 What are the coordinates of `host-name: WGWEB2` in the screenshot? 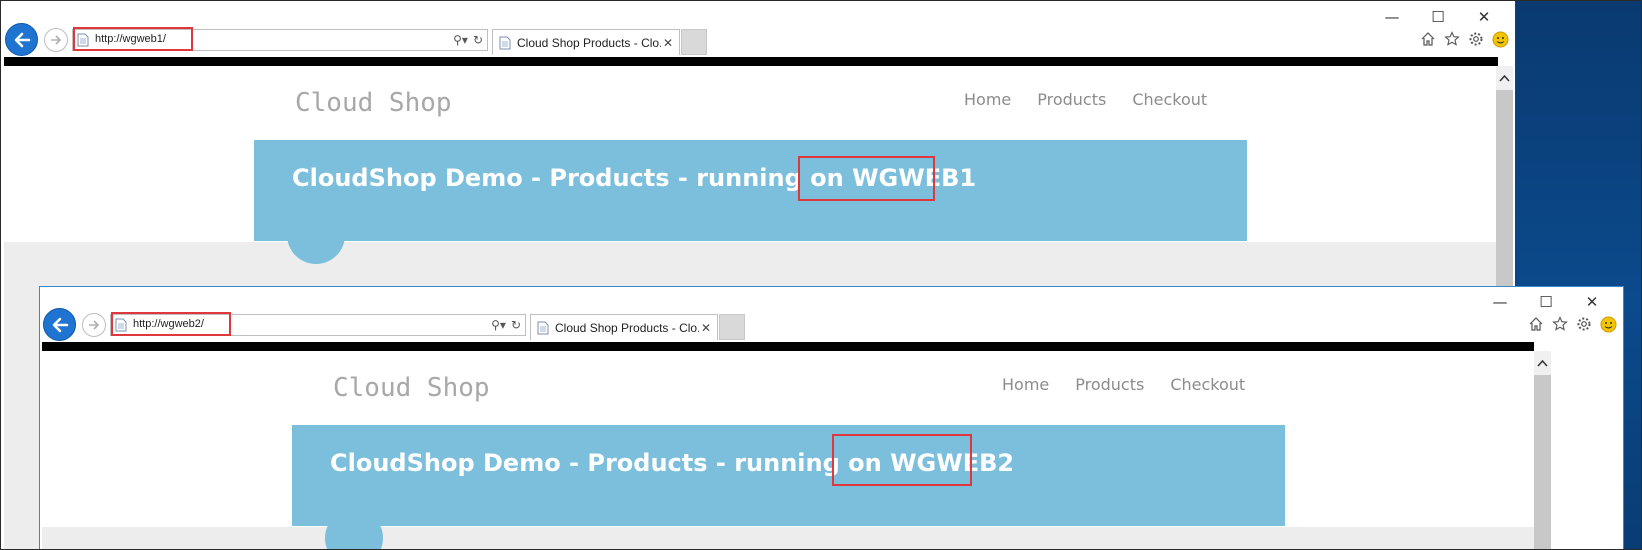 It's located at (952, 463).